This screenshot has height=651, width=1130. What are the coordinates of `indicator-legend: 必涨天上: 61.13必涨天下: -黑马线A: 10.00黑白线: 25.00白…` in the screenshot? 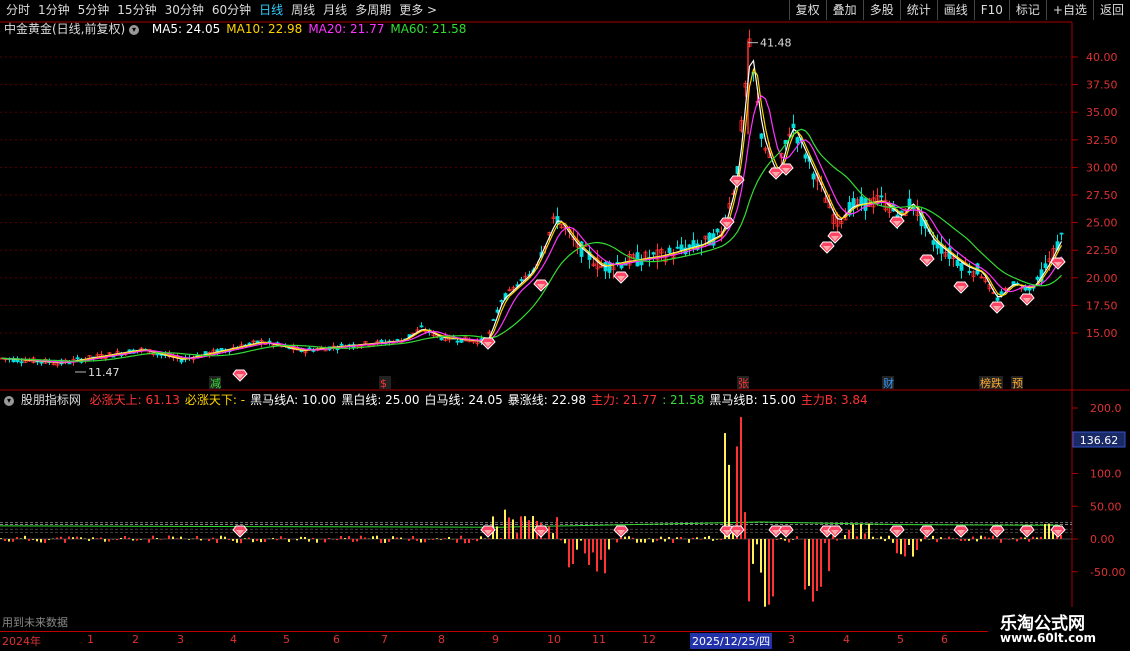 It's located at (476, 400).